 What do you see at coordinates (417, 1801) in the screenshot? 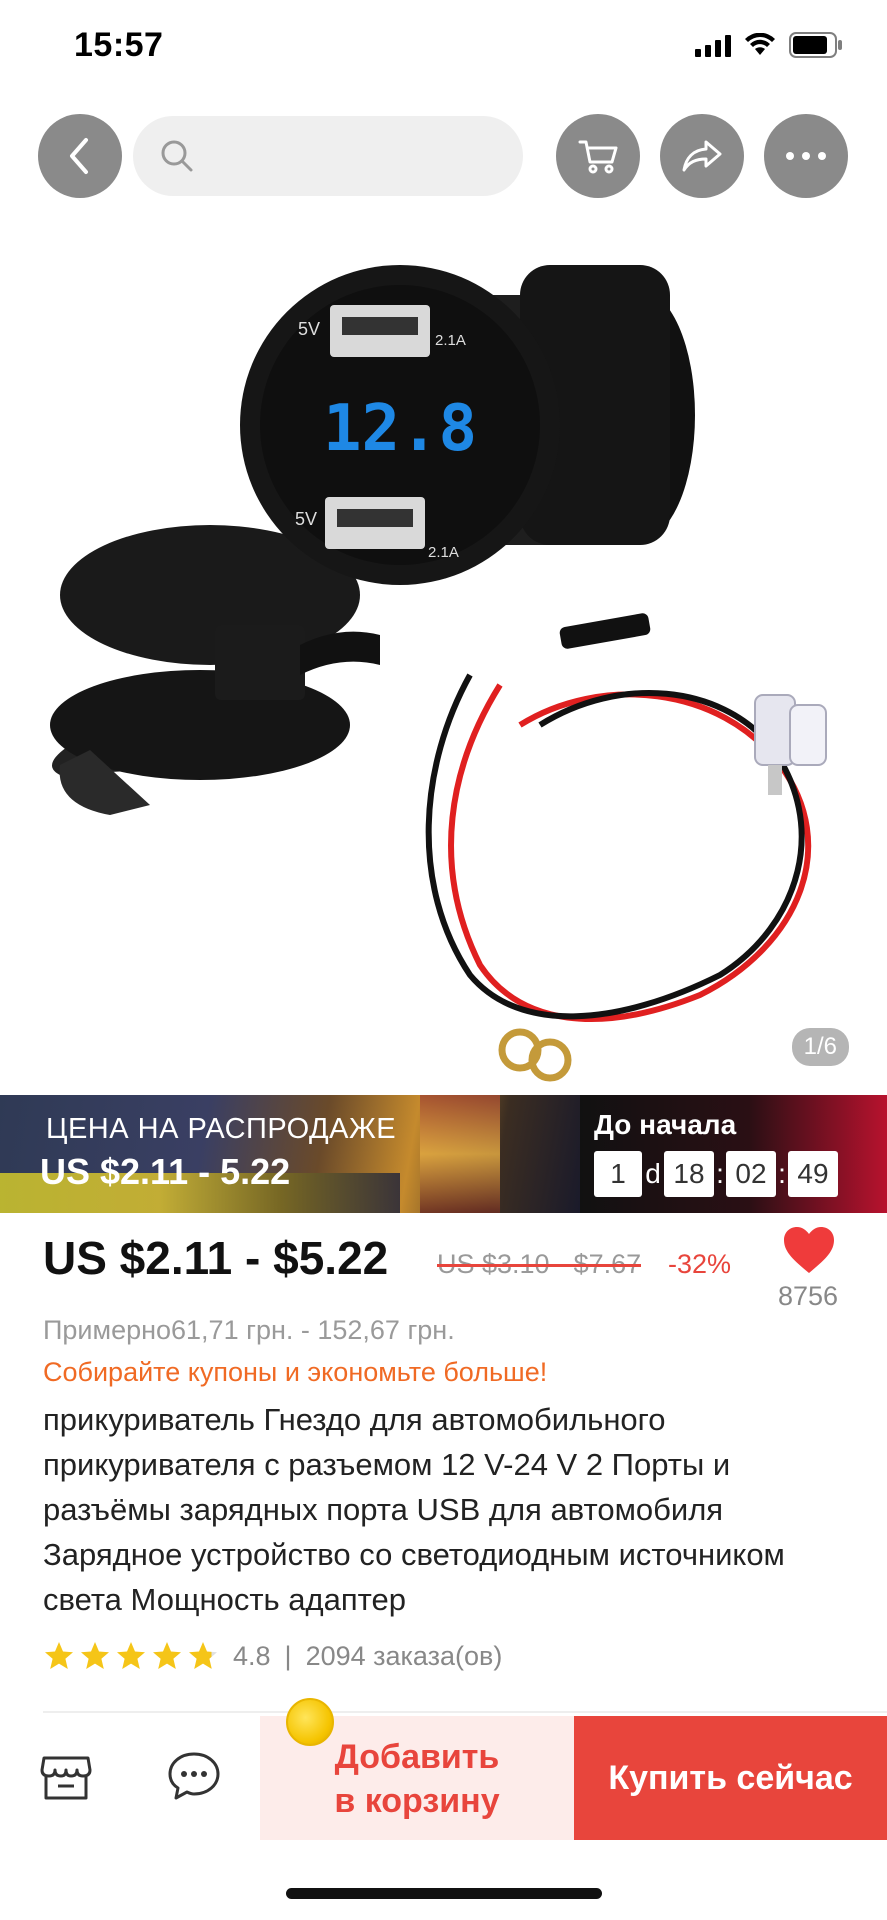
I see `add-to-cart-label-line2: в корзину` at bounding box center [417, 1801].